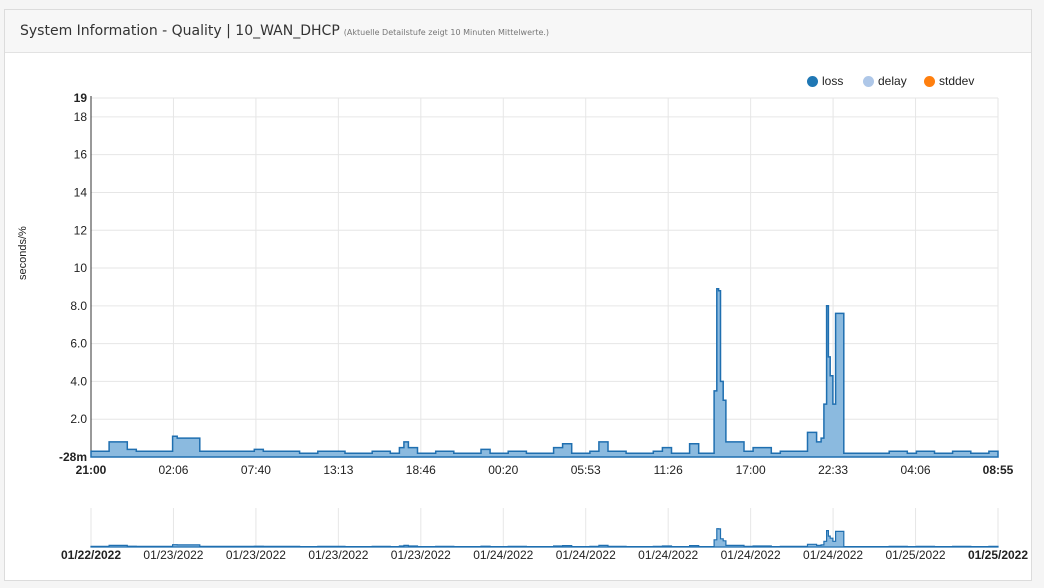 This screenshot has height=588, width=1044. What do you see at coordinates (78, 419) in the screenshot?
I see `y-tick-label: 2.0` at bounding box center [78, 419].